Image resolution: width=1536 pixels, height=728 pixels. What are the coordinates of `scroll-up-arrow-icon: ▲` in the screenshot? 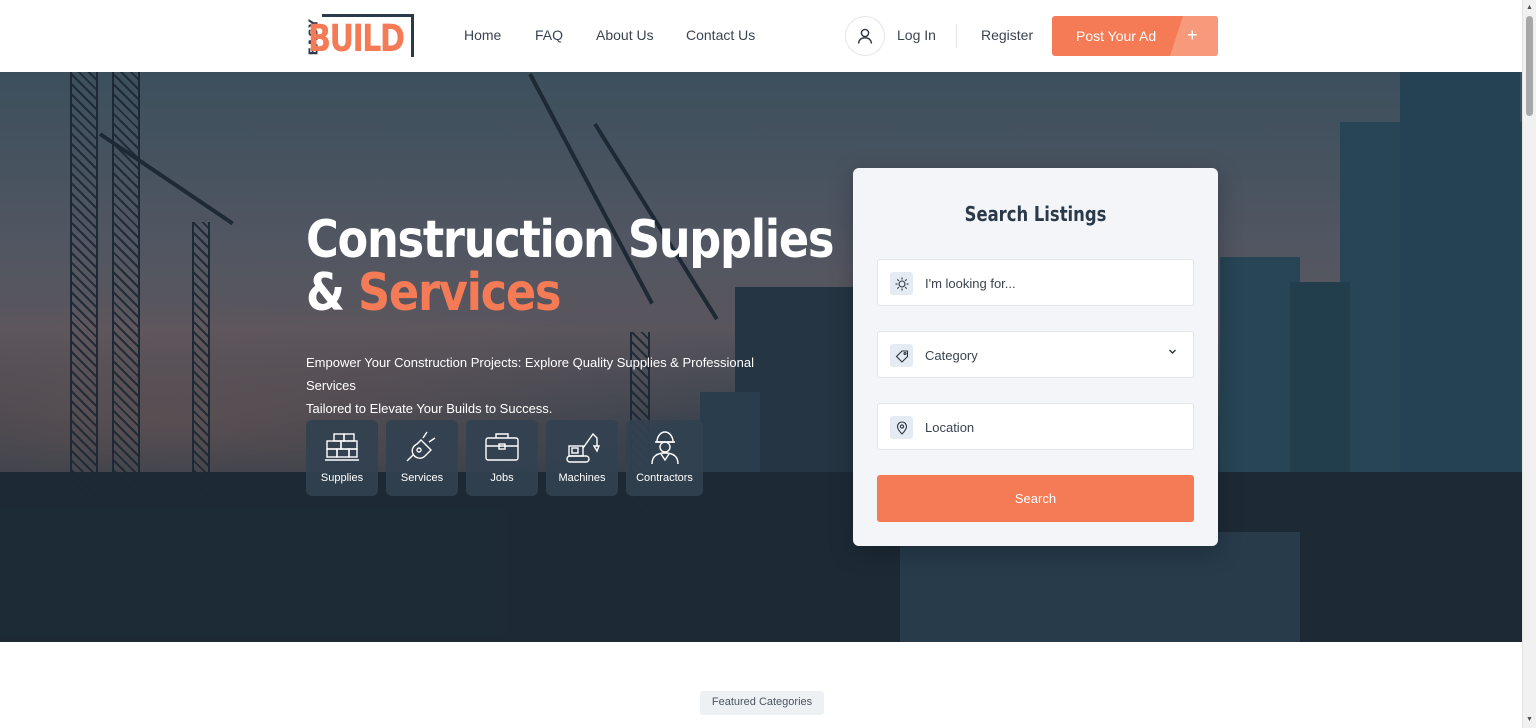 It's located at (1529, 7).